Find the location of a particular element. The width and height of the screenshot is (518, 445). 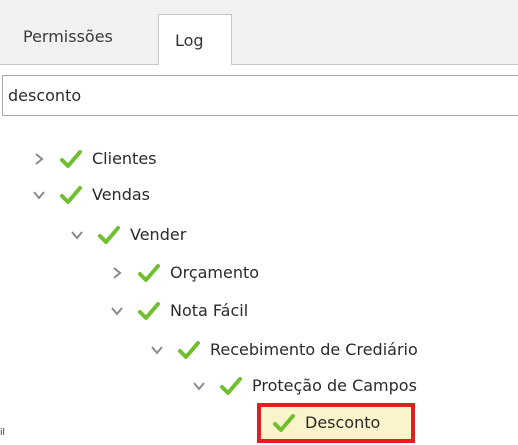

tab-strip: Permissões Log is located at coordinates (259, 32).